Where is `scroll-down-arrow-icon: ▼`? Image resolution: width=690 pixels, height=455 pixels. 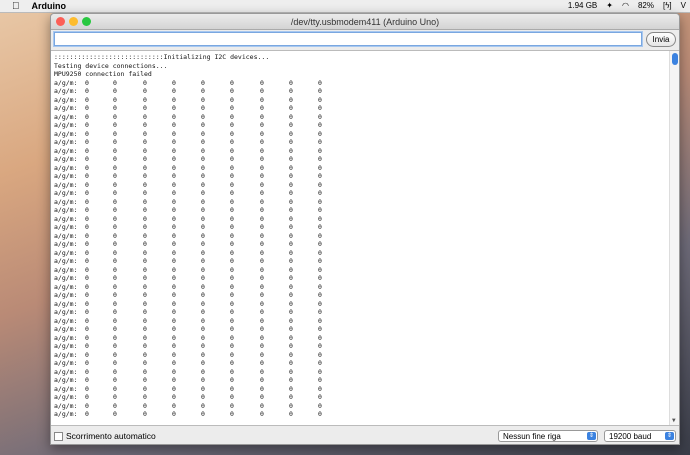 scroll-down-arrow-icon: ▼ is located at coordinates (674, 420).